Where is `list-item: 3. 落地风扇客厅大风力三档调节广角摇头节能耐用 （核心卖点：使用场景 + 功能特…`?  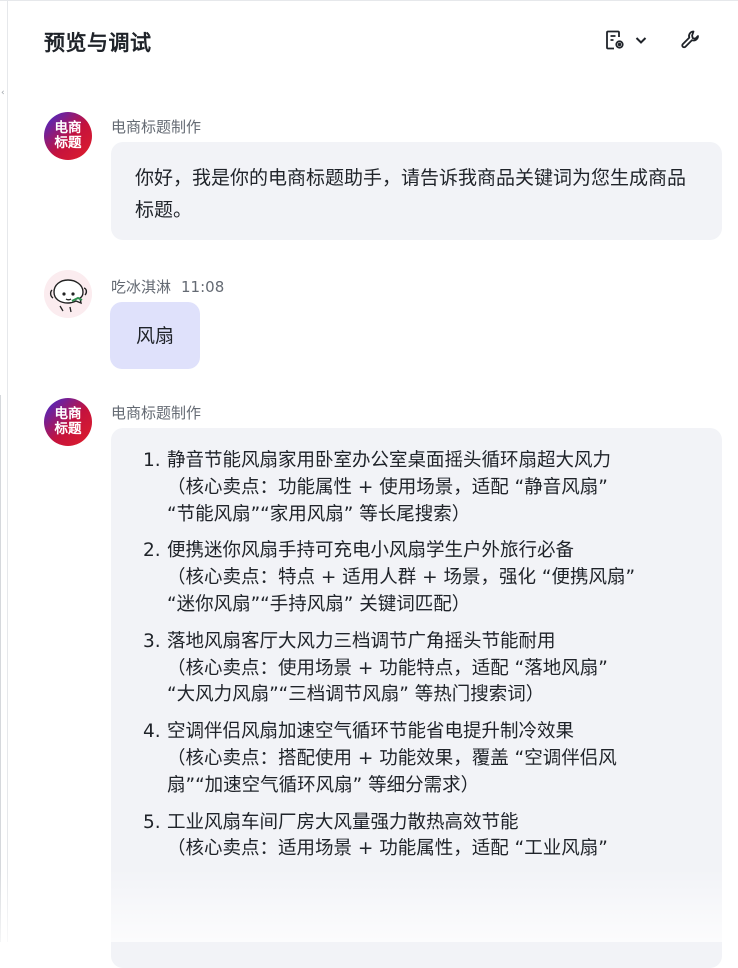 list-item: 3. 落地风扇客厅大风力三档调节广角摇头节能耐用 （核心卖点：使用场景 + 功能特… is located at coordinates (423, 669).